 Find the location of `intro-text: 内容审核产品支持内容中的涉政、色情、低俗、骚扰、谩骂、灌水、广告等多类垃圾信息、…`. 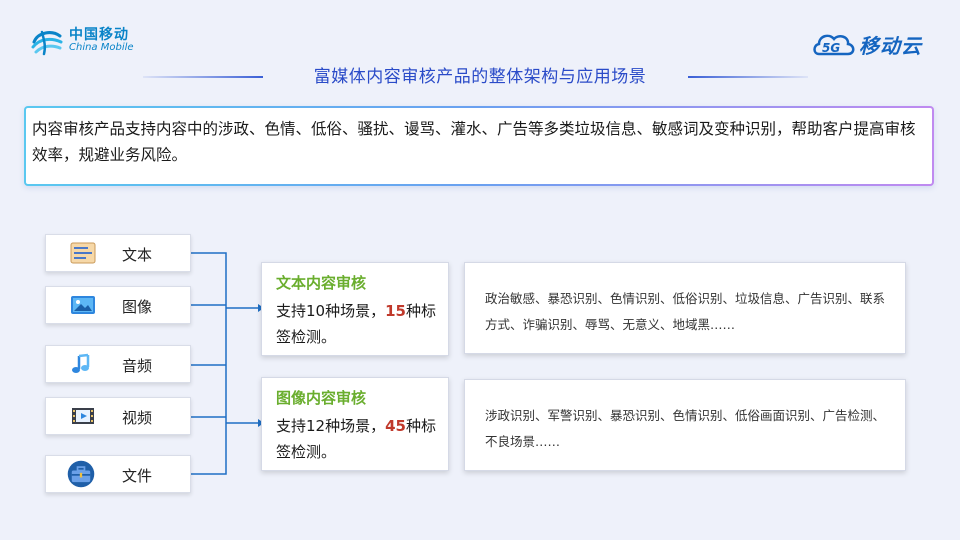

intro-text: 内容审核产品支持内容中的涉政、色情、低俗、骚扰、谩骂、灌水、广告等多类垃圾信息、… is located at coordinates (474, 142).